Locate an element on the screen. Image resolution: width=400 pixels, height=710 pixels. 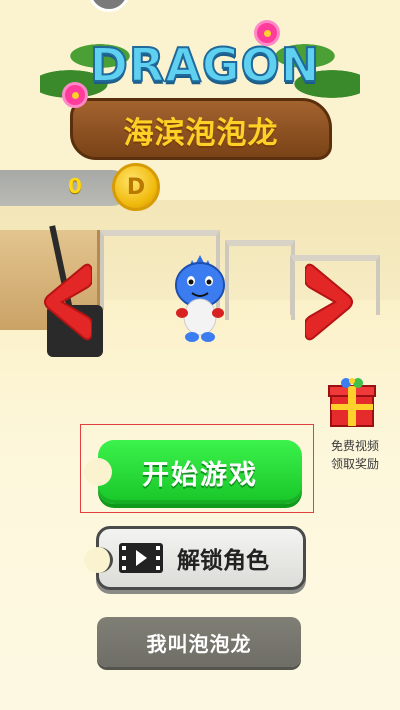
character-name-button: 我叫泡泡龙 is located at coordinates (199, 642).